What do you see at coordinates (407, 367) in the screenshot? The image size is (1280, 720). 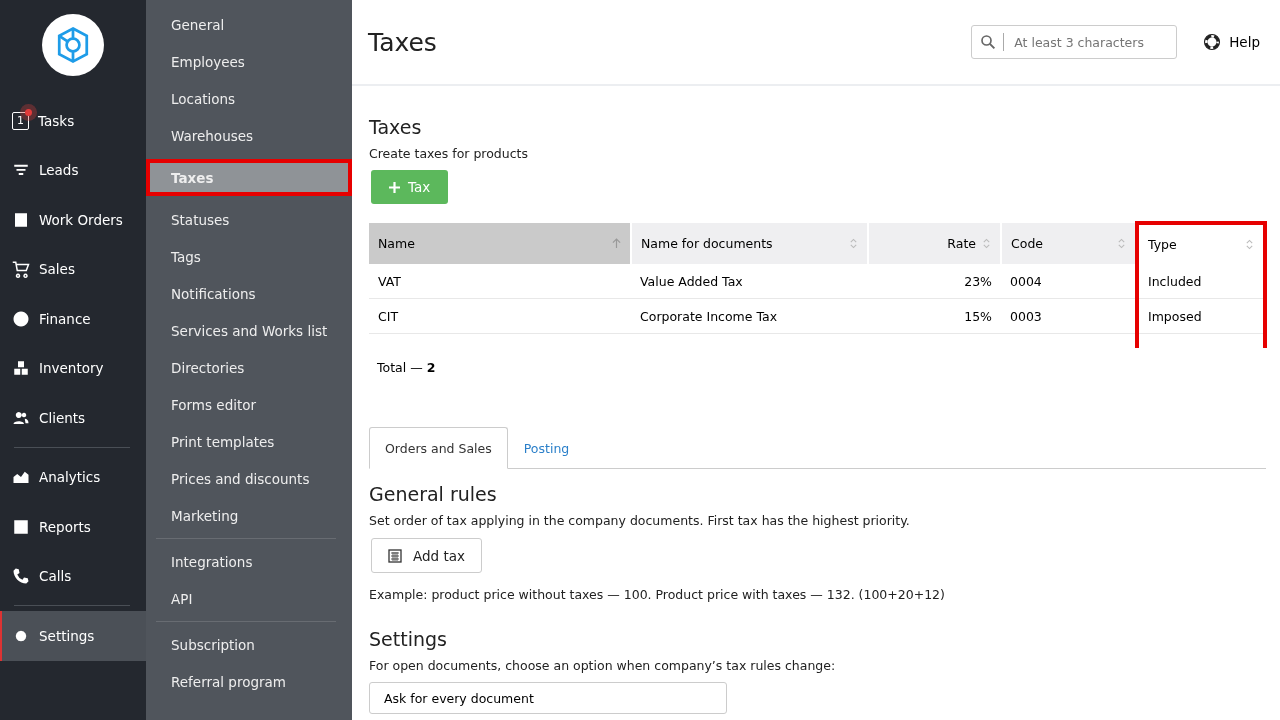 I see `total-count: Total — 2` at bounding box center [407, 367].